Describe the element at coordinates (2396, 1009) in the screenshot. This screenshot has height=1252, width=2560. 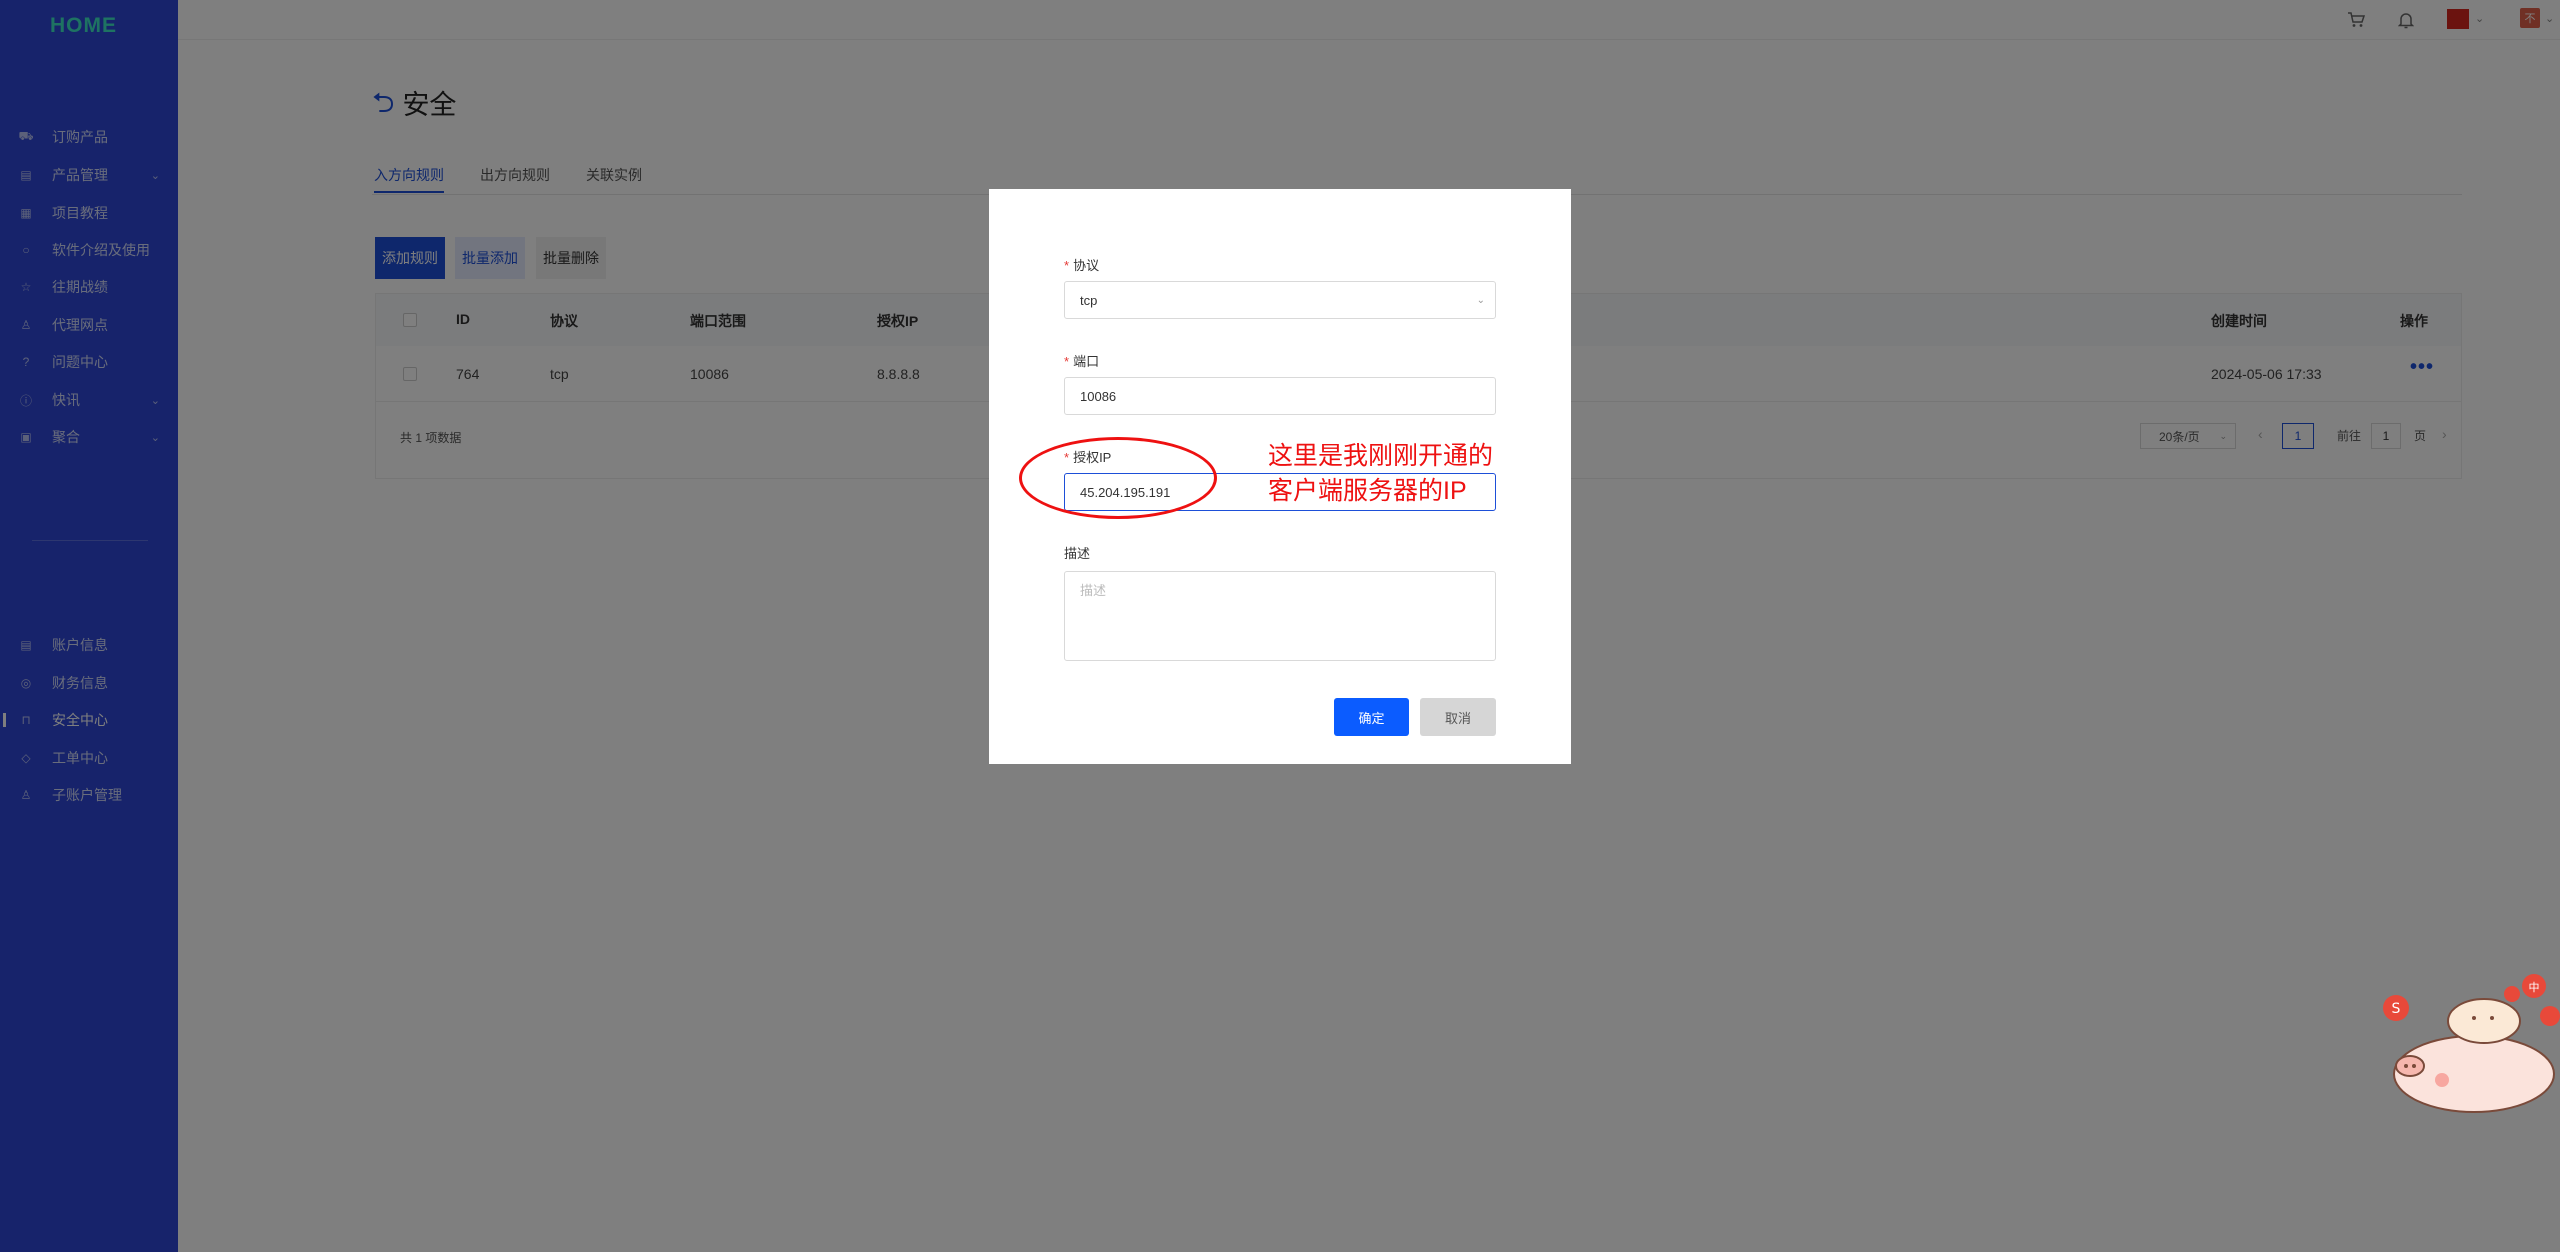
I see `svg-text: S` at that location.